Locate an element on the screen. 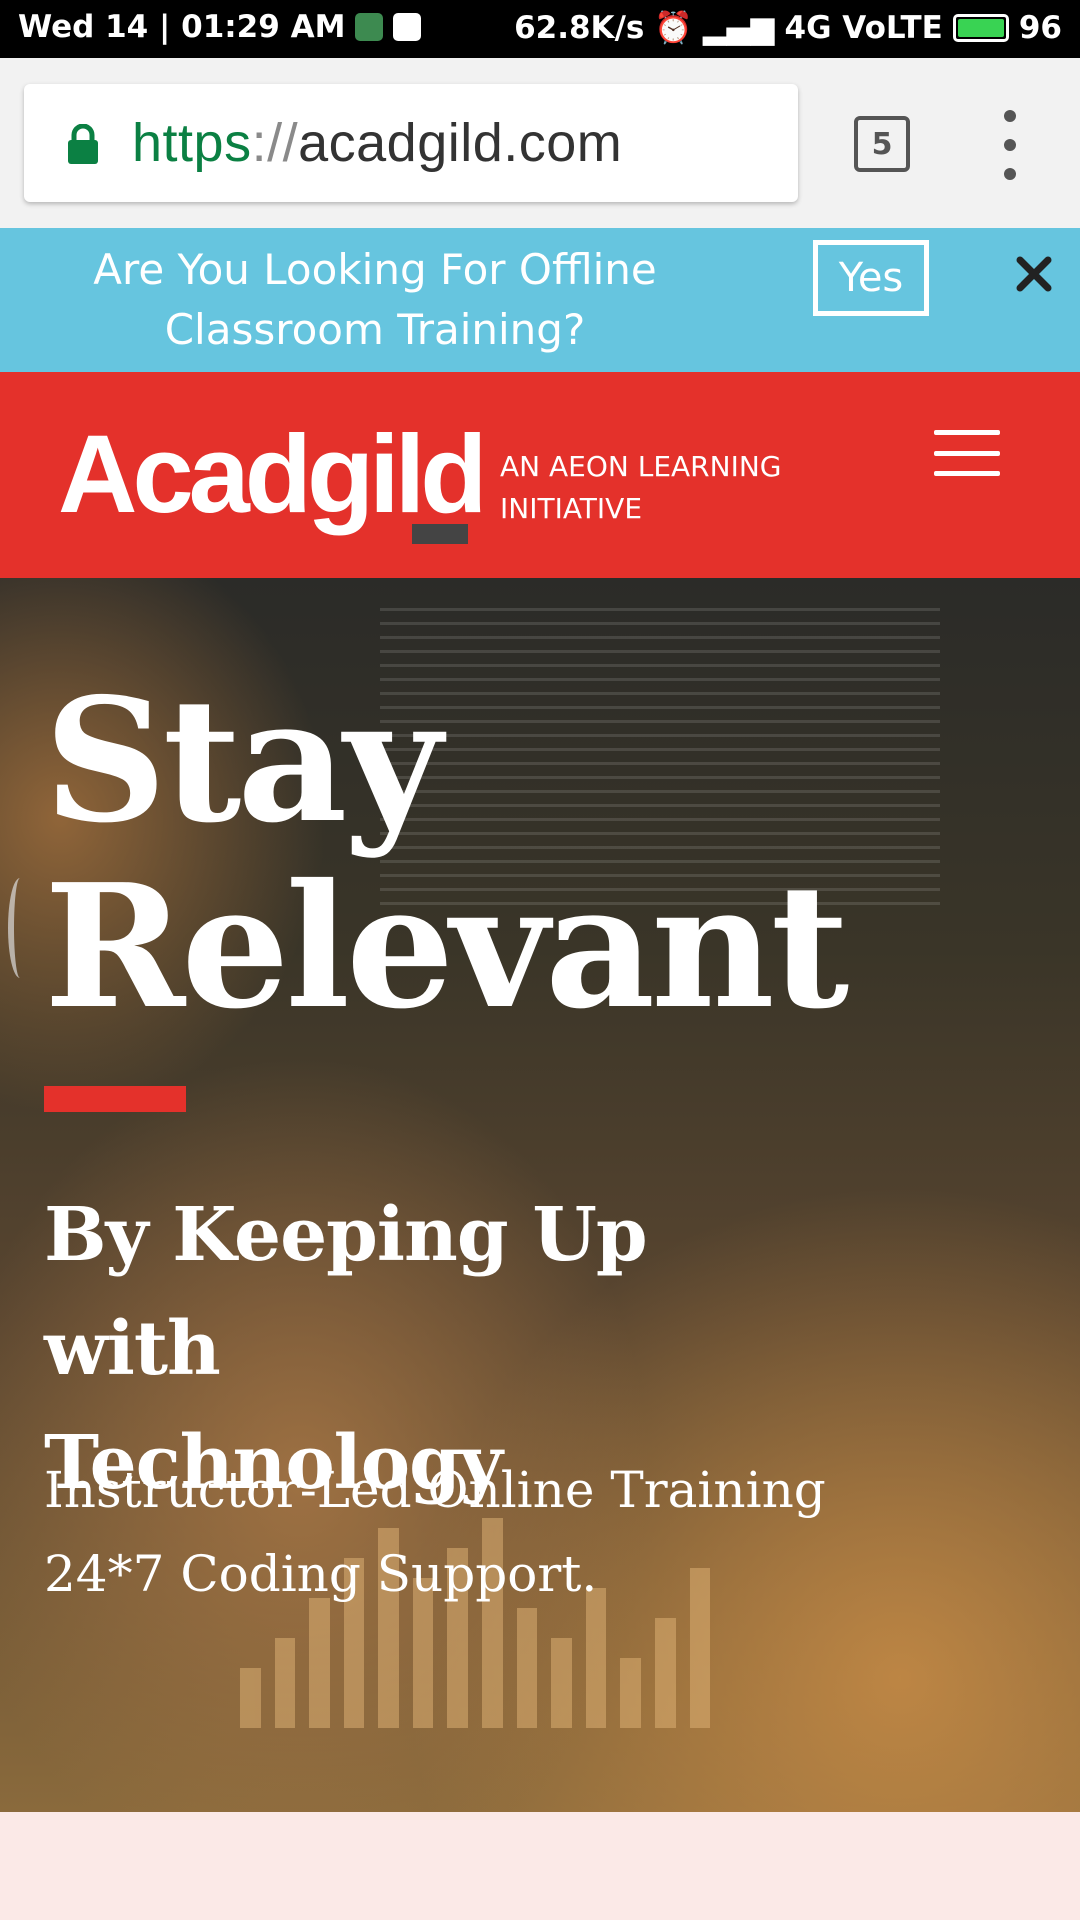 The width and height of the screenshot is (1080, 1920). status-net-speed: 62.8K/s is located at coordinates (579, 27).